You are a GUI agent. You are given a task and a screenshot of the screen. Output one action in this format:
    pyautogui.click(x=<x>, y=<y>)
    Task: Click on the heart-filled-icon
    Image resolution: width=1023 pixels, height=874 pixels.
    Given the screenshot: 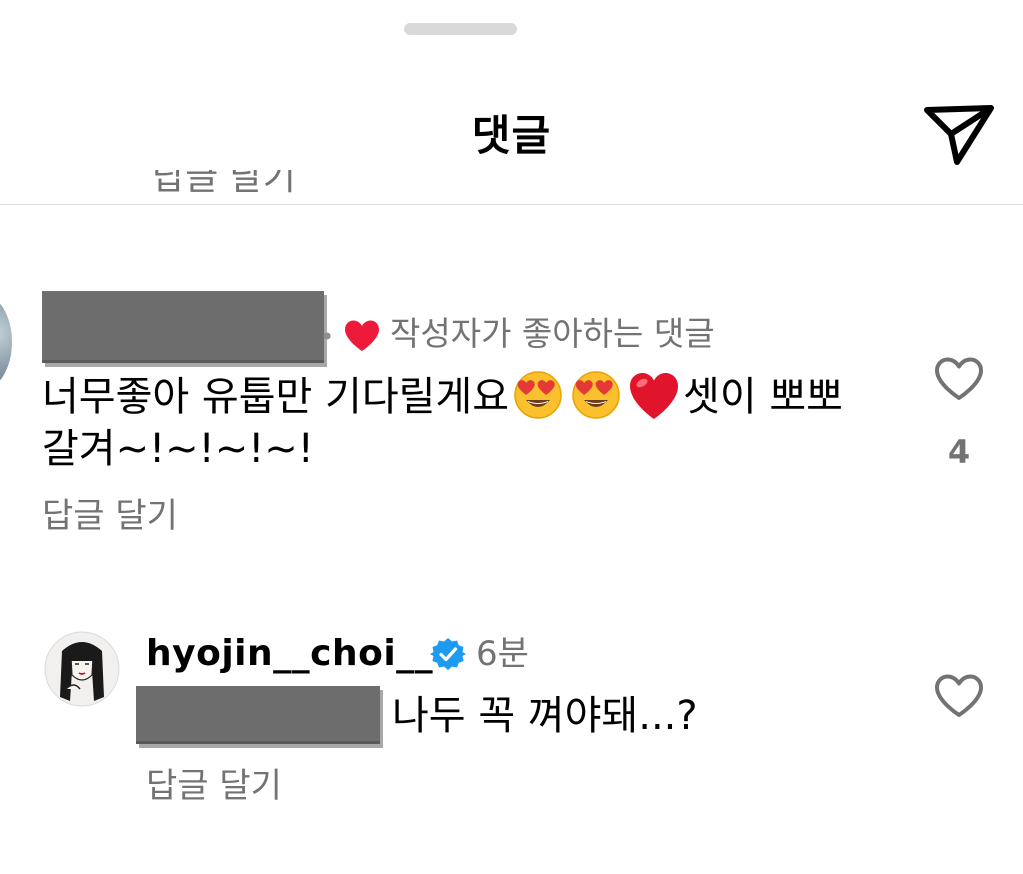 What is the action you would take?
    pyautogui.click(x=362, y=335)
    